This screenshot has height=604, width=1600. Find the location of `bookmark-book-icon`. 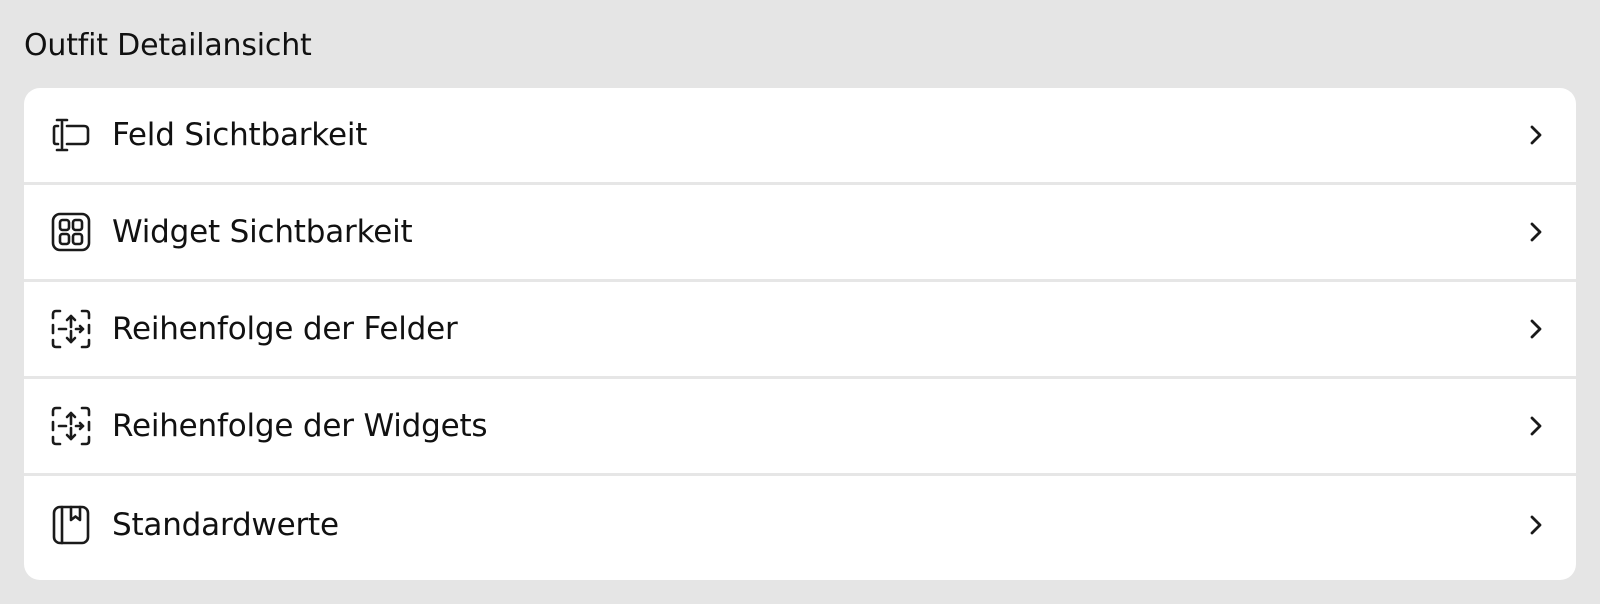

bookmark-book-icon is located at coordinates (71, 525).